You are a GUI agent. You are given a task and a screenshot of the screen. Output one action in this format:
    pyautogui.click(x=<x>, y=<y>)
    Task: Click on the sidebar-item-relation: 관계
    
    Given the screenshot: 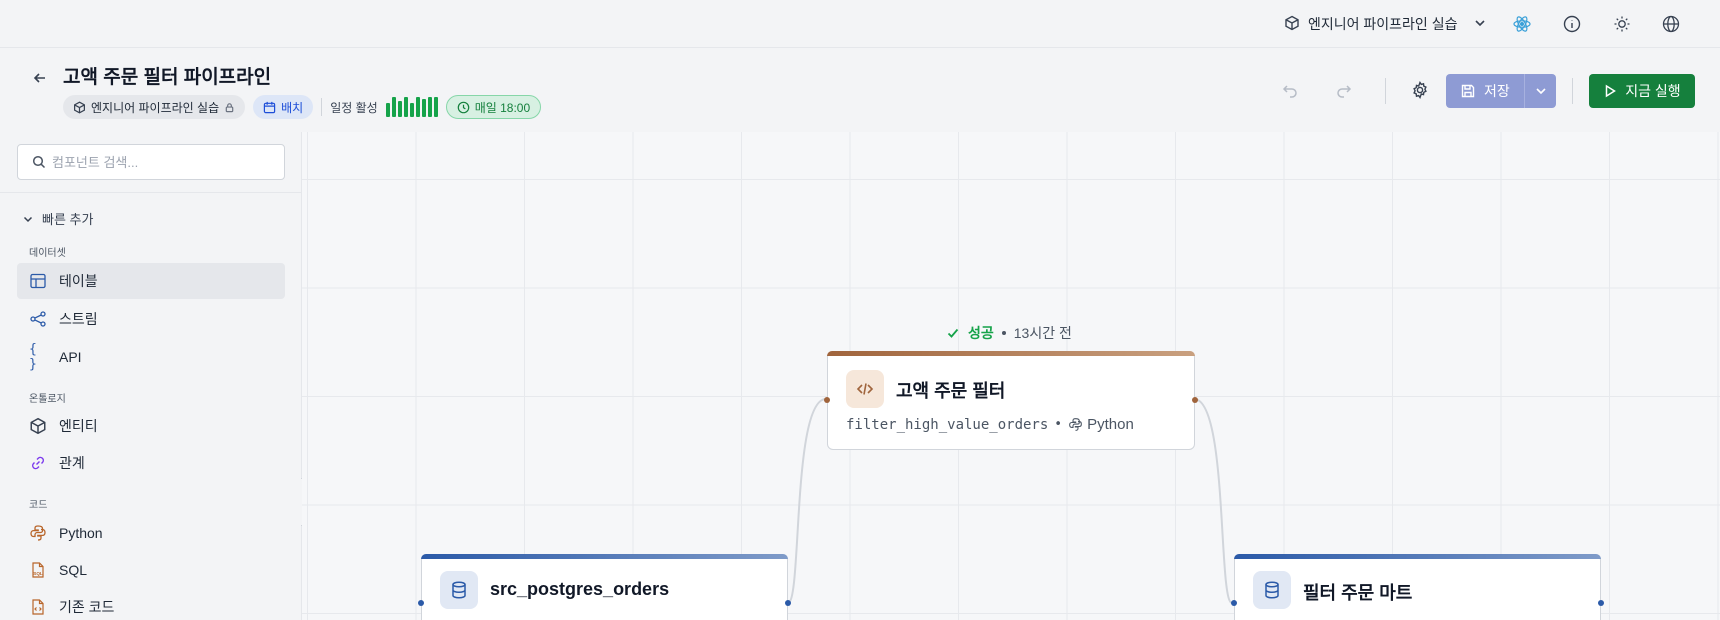 What is the action you would take?
    pyautogui.click(x=151, y=463)
    